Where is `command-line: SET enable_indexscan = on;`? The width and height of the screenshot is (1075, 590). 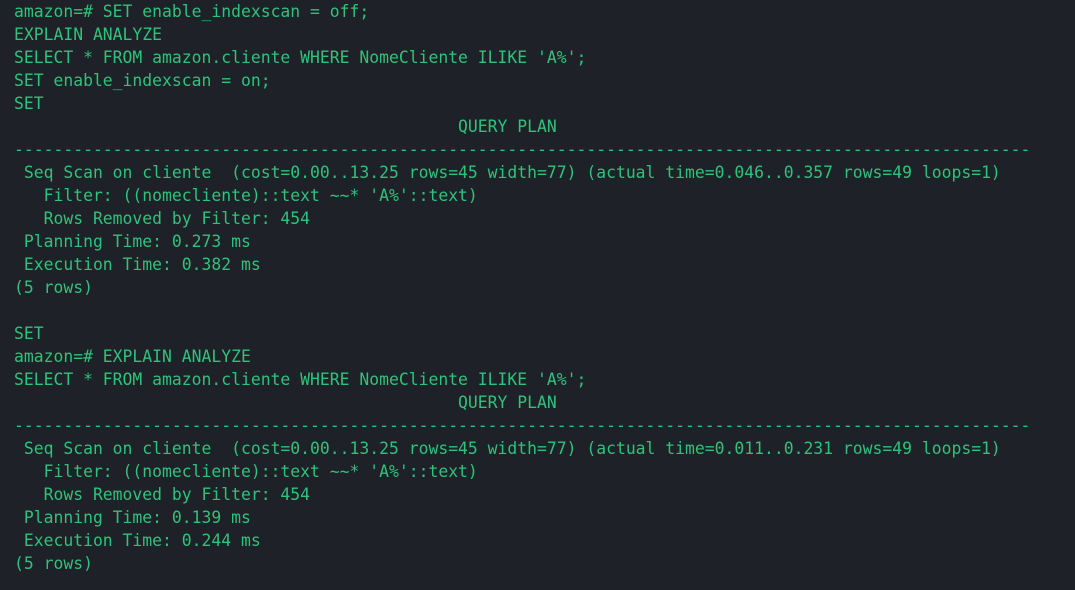 command-line: SET enable_indexscan = on; is located at coordinates (142, 80).